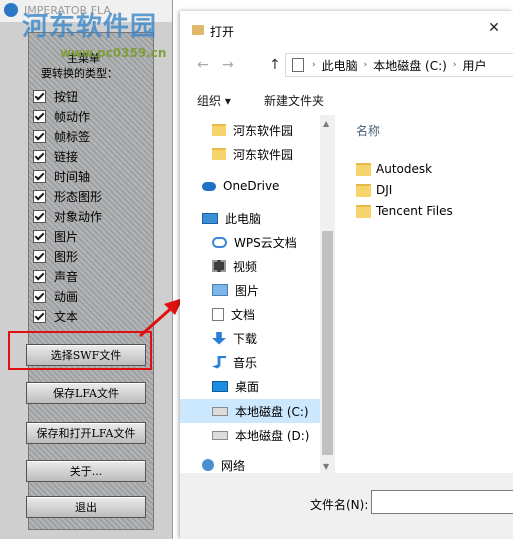  I want to click on sidebar-item: 文档, so click(250, 314).